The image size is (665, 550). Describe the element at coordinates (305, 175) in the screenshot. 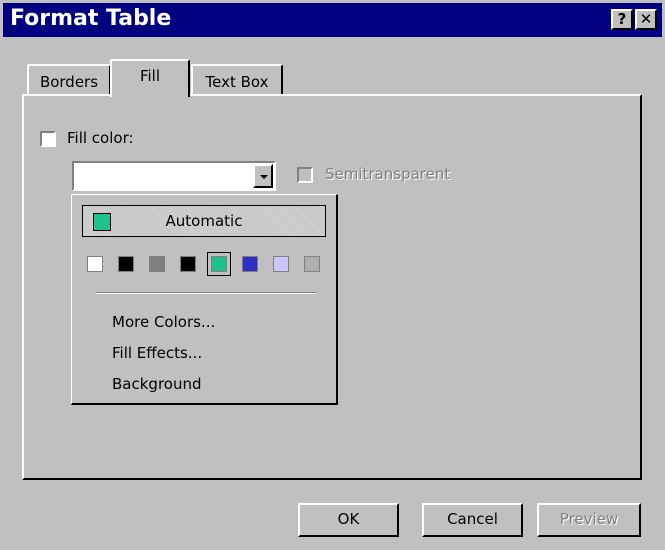

I see `semitransparent-checkbox` at that location.